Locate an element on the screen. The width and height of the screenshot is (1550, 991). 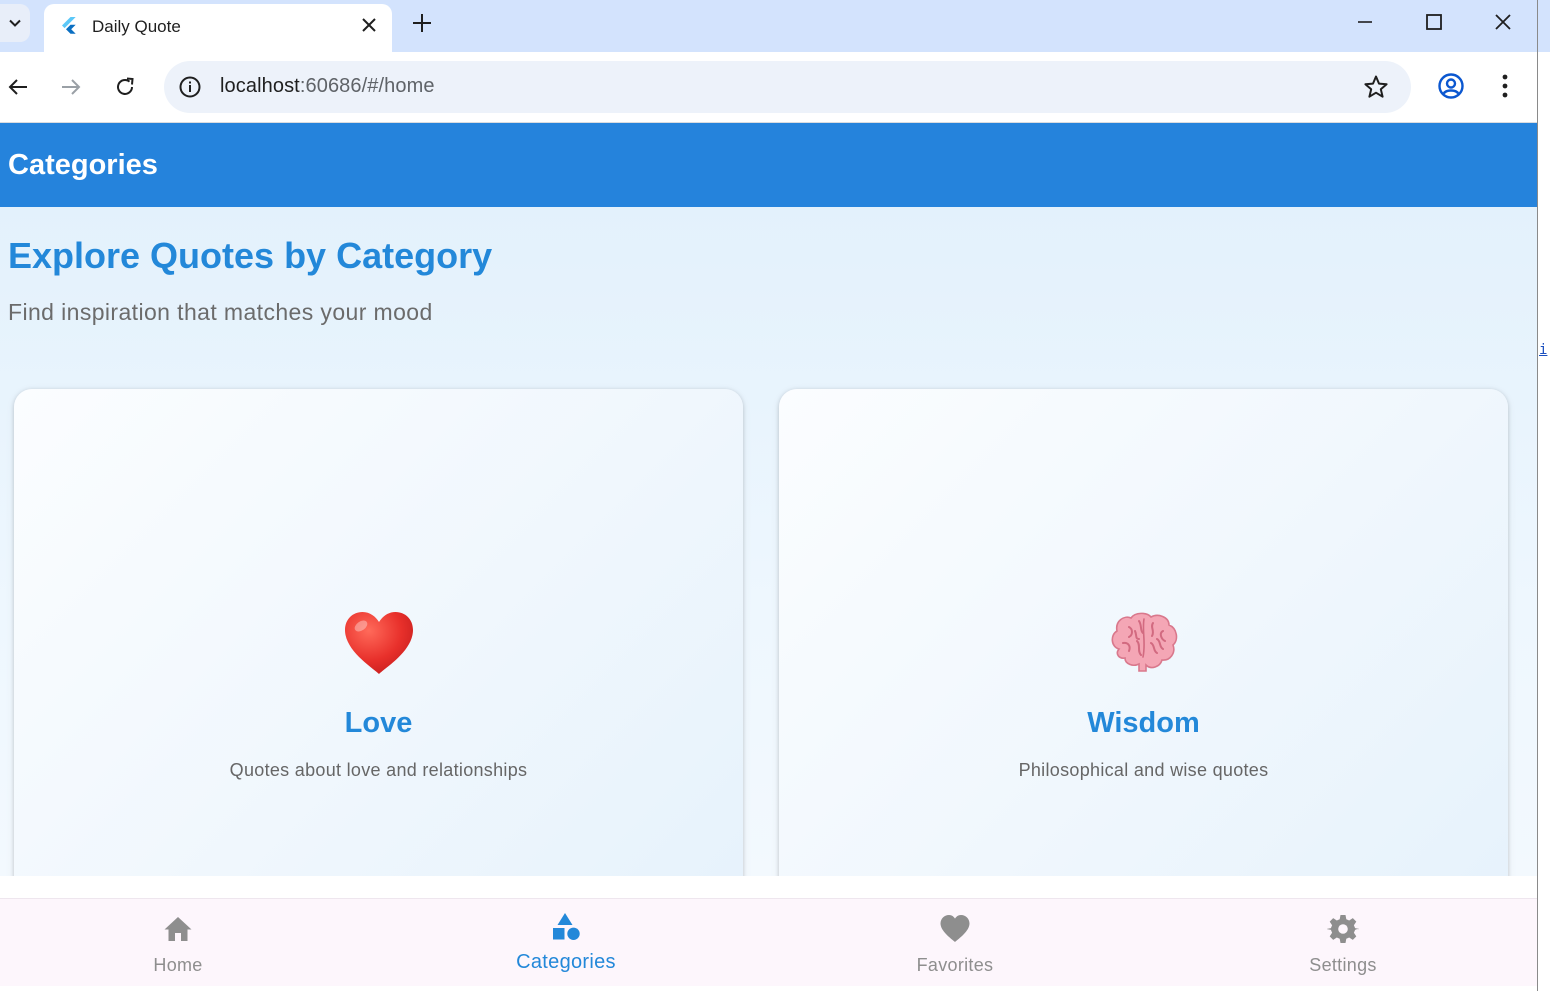
maximize-icon is located at coordinates (1434, 22).